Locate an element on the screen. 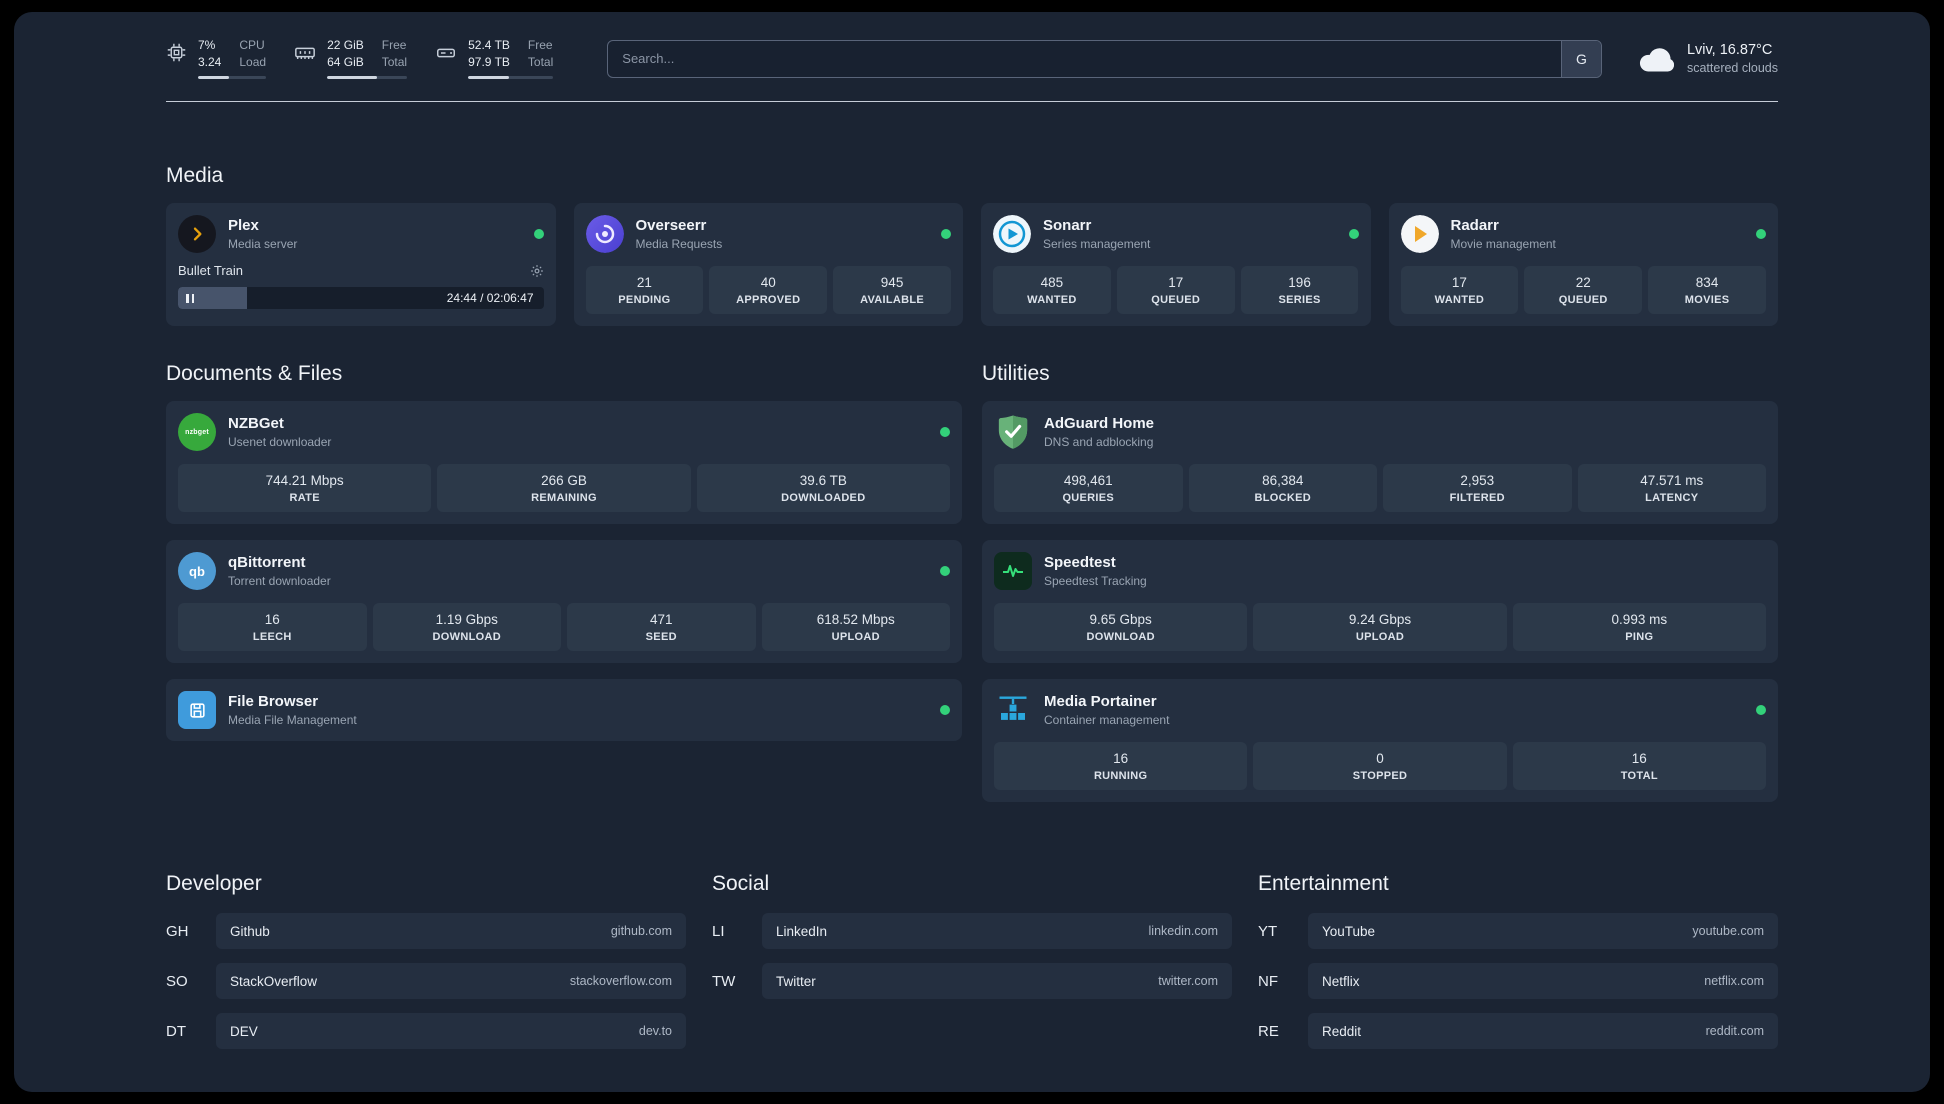  stat-chip: 9.24 Gbps UPLOAD is located at coordinates (1380, 627).